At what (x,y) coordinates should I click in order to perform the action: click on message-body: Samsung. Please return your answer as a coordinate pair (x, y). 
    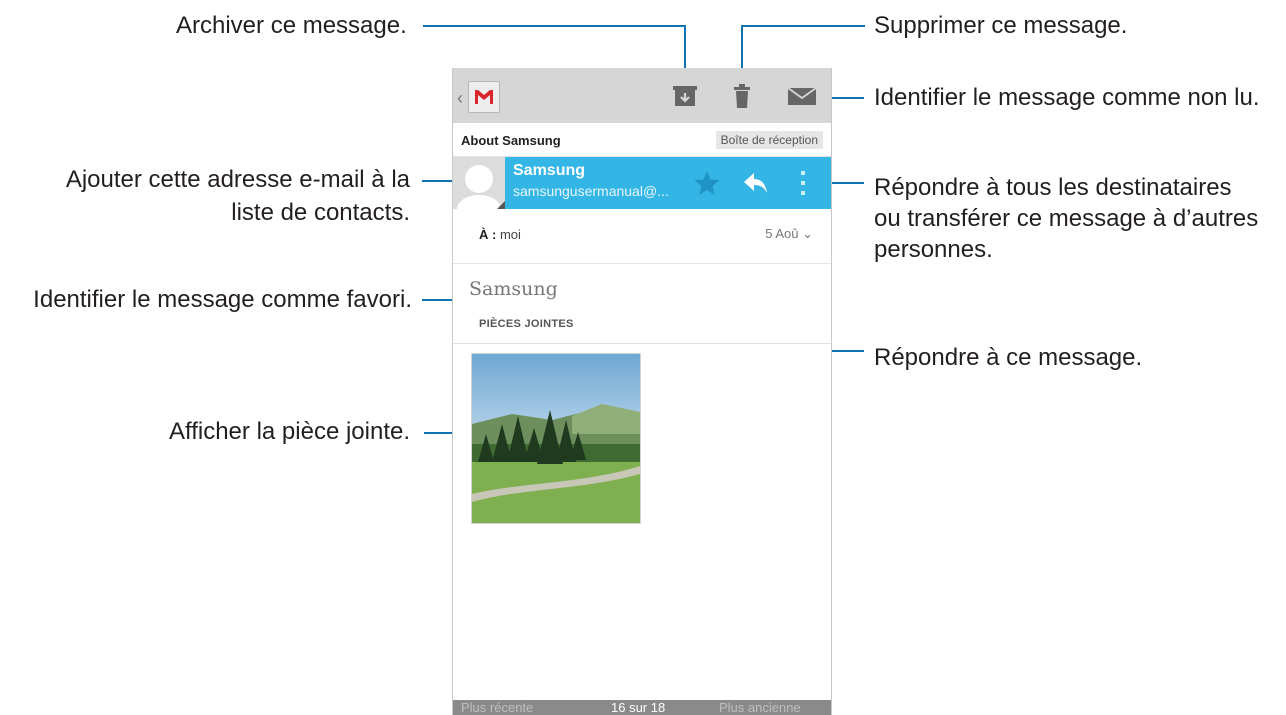
    Looking at the image, I should click on (513, 289).